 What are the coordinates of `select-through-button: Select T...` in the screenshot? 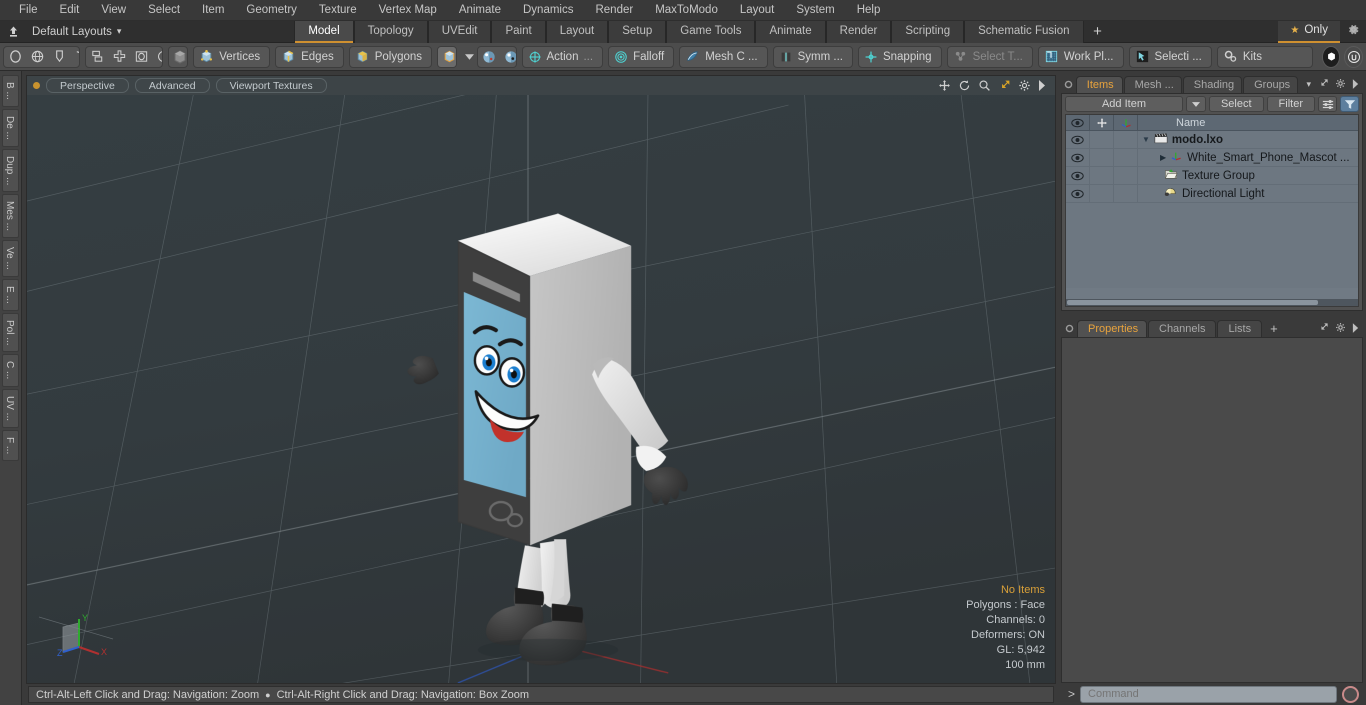 It's located at (989, 56).